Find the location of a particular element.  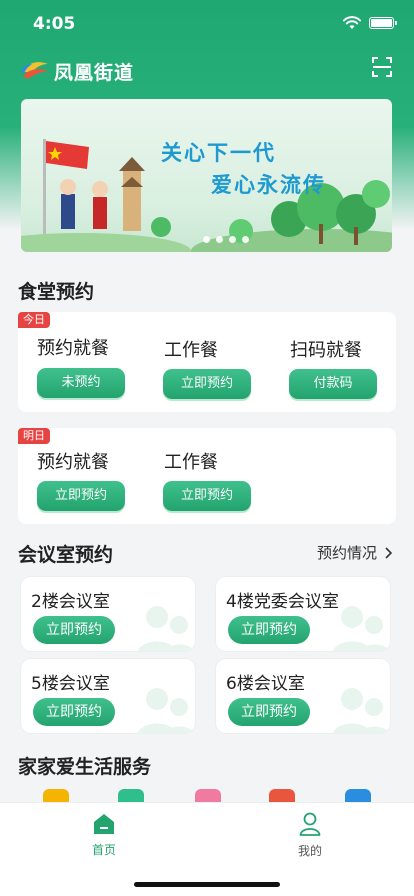

tab-profile-label: 我的 is located at coordinates (309, 851).